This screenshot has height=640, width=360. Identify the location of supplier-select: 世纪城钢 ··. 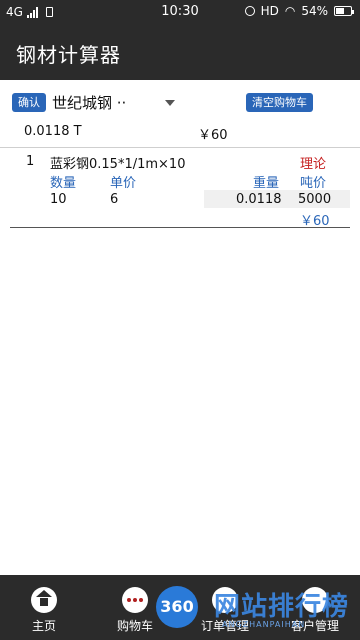
(117, 102).